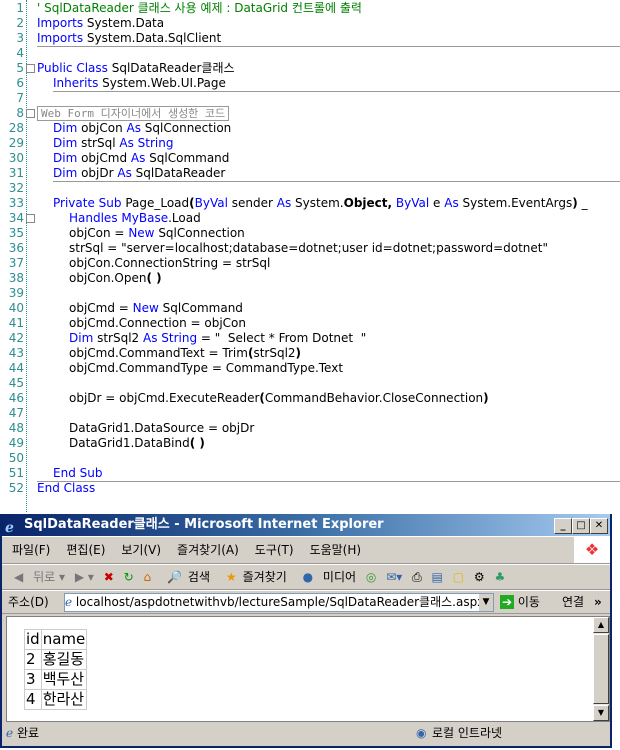 Image resolution: width=620 pixels, height=750 pixels. I want to click on expand-icon, so click(30, 113).